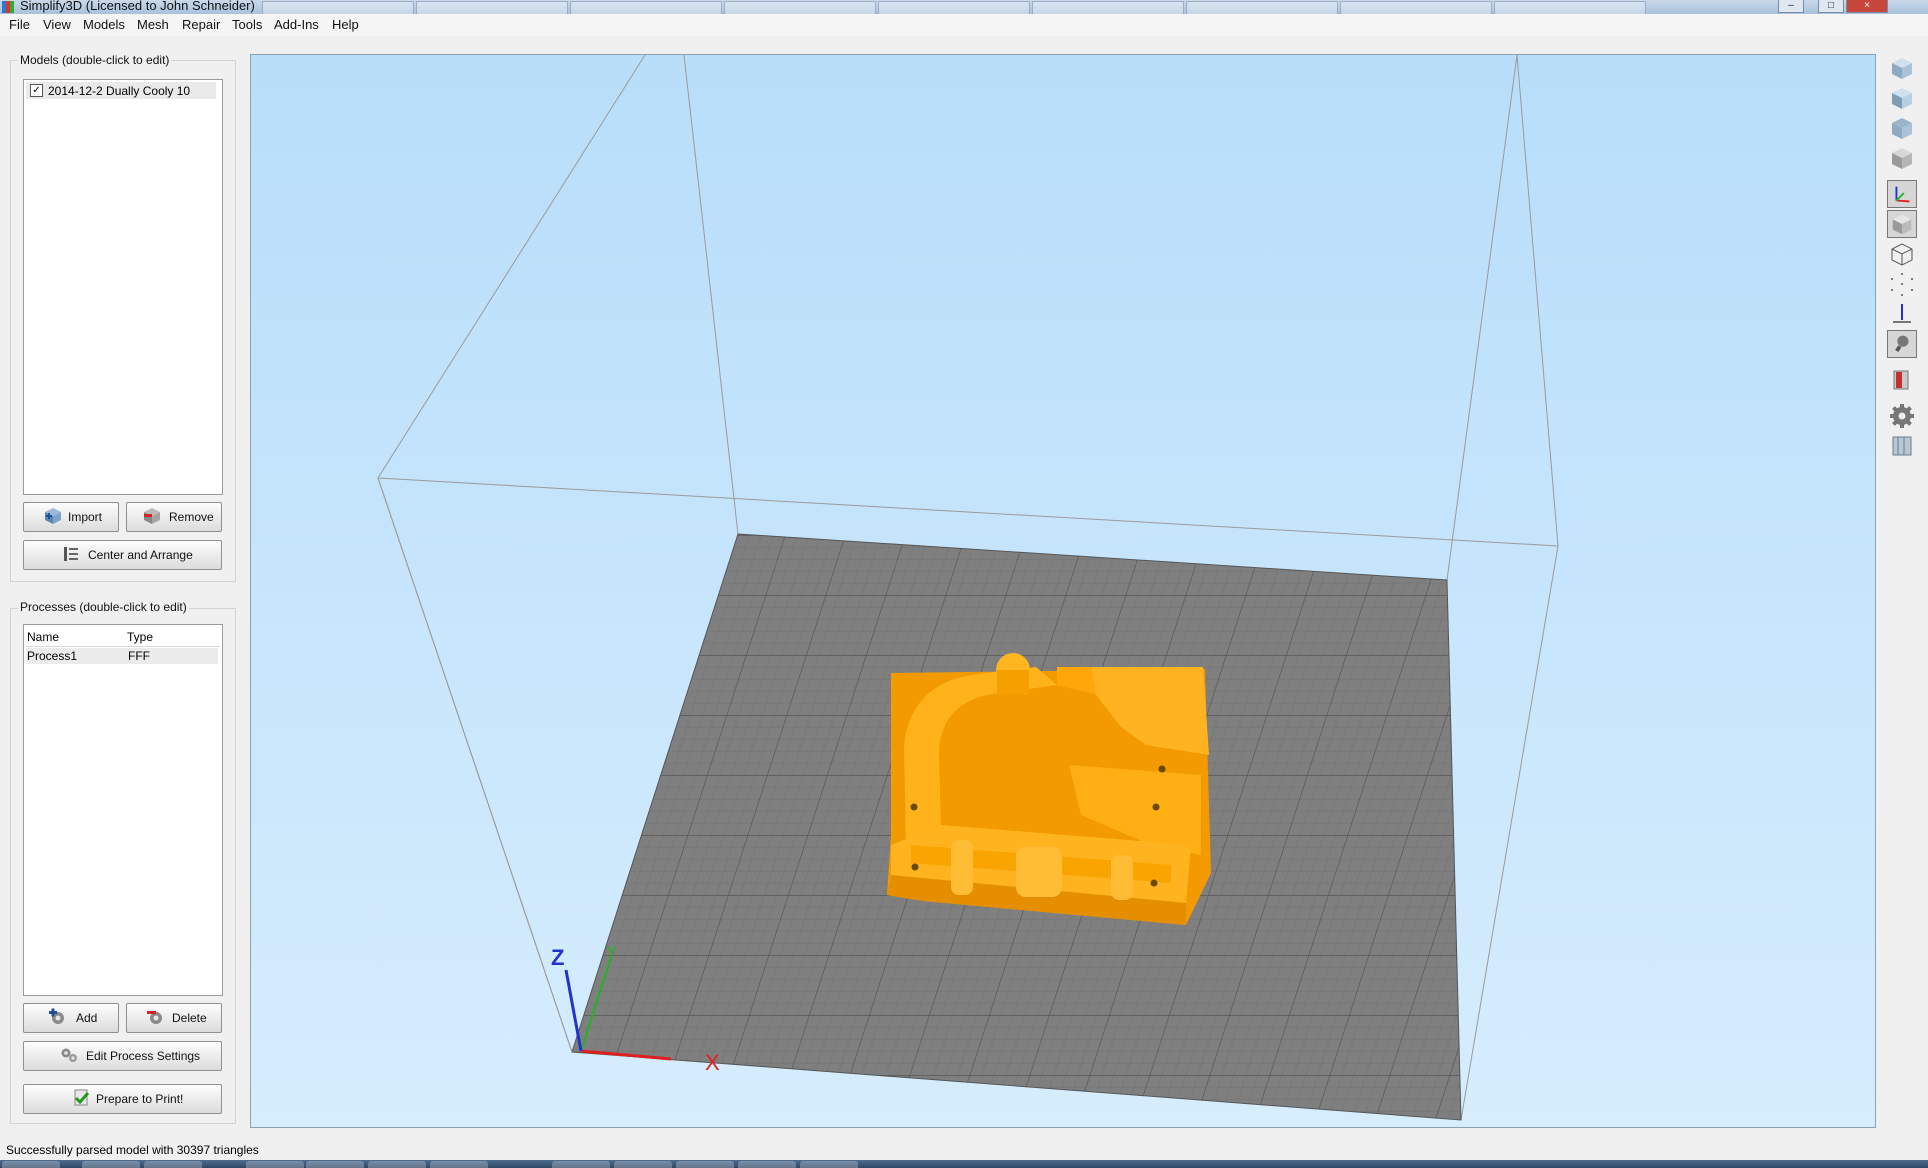 This screenshot has height=1168, width=1928. I want to click on settings-gears-icon, so click(69, 1055).